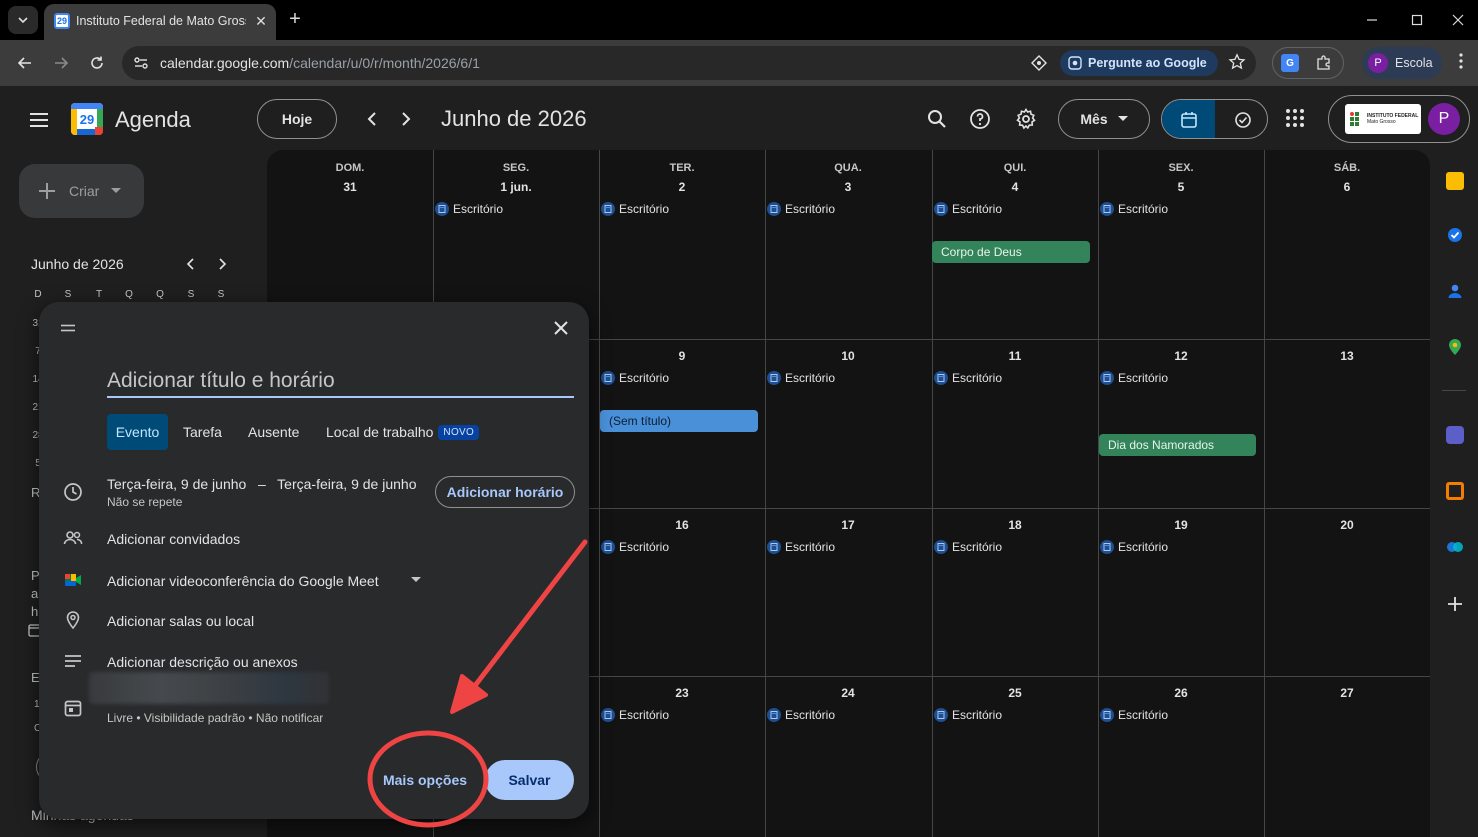  What do you see at coordinates (23, 20) in the screenshot?
I see `tab-search-dropdown` at bounding box center [23, 20].